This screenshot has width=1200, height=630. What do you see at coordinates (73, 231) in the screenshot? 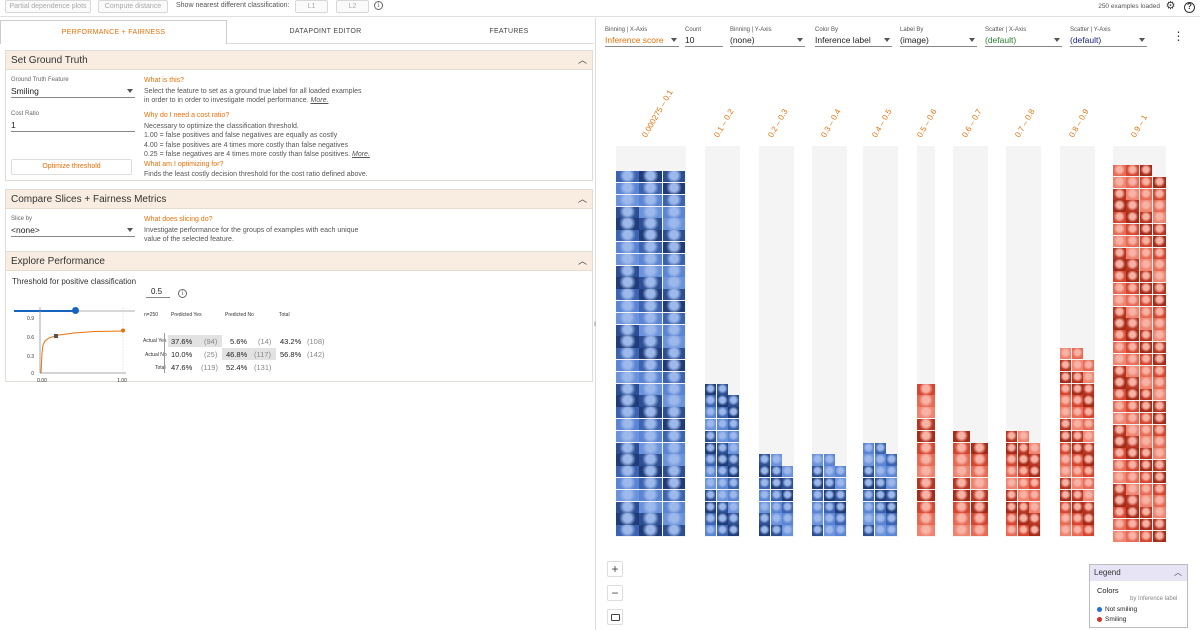
I see `slice-by-select: <none>` at bounding box center [73, 231].